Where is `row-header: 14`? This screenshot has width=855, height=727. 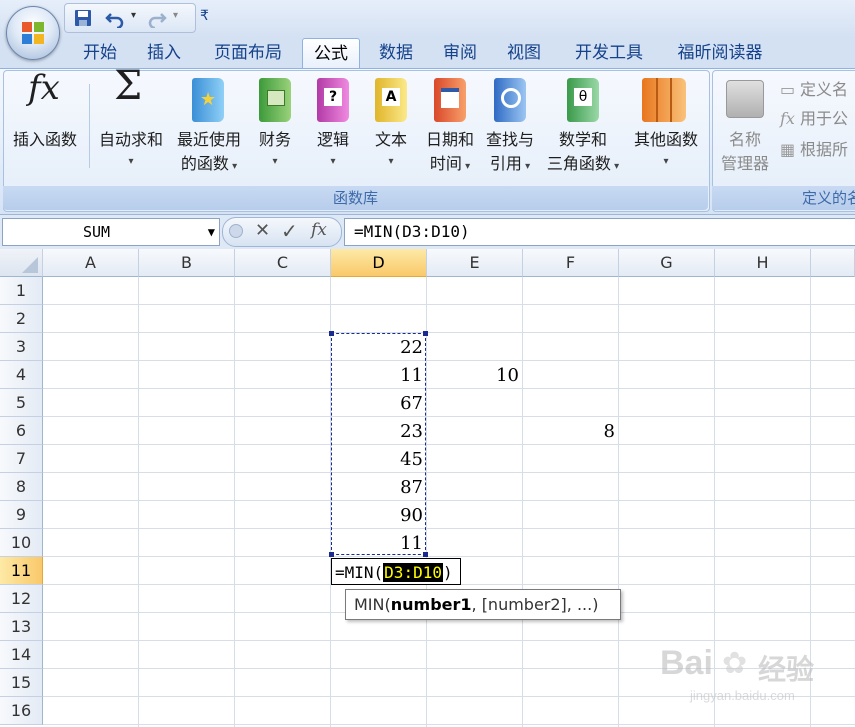
row-header: 14 is located at coordinates (21, 655).